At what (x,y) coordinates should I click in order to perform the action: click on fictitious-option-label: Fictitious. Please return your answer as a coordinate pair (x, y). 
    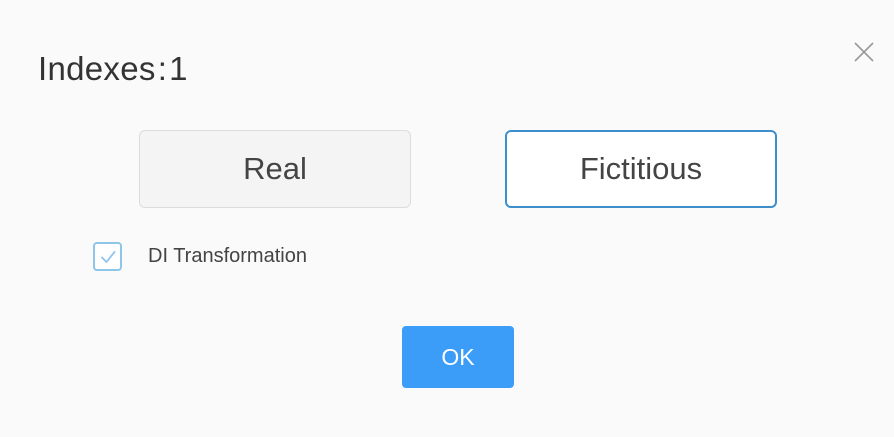
    Looking at the image, I should click on (641, 168).